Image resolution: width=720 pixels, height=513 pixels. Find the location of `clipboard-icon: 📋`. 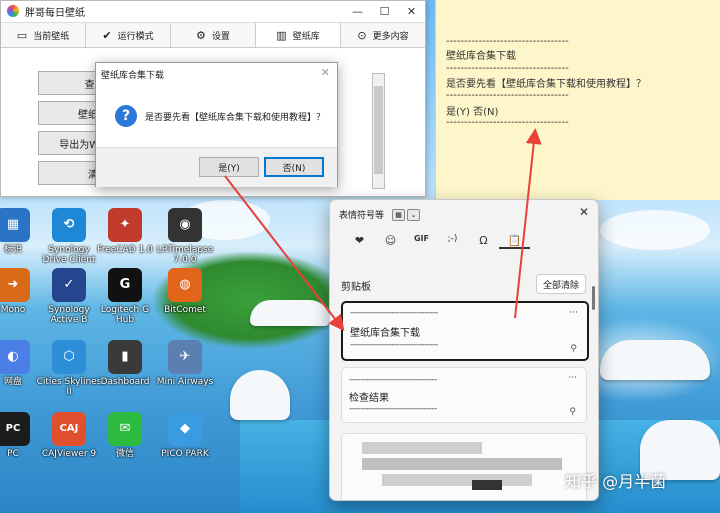

clipboard-icon: 📋 is located at coordinates (514, 241).